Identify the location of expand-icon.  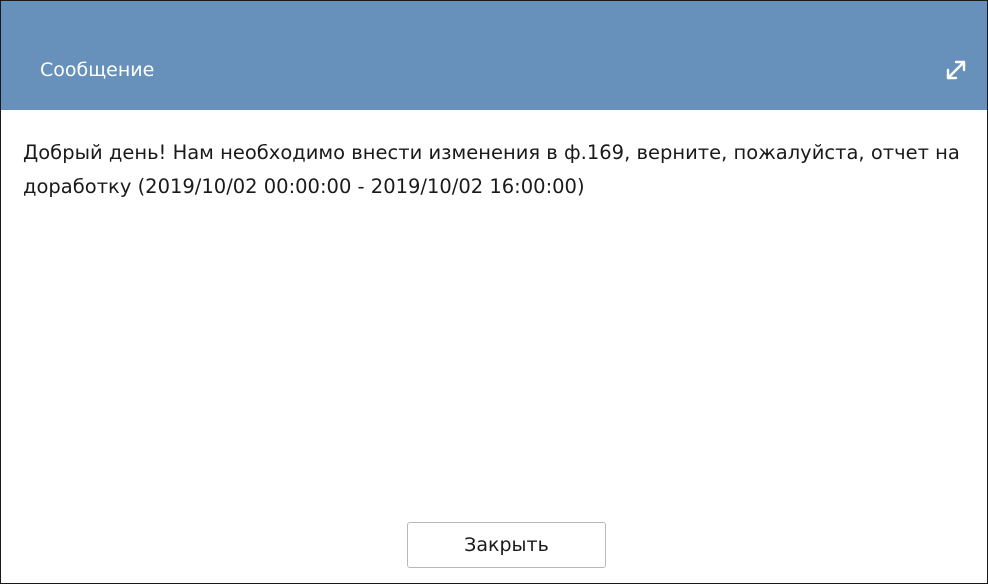
(956, 70).